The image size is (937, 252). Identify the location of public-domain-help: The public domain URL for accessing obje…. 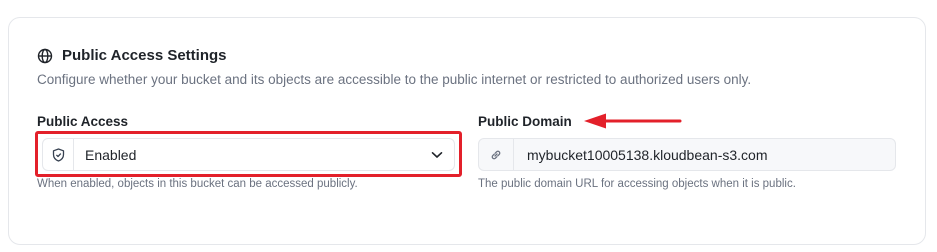
(637, 184).